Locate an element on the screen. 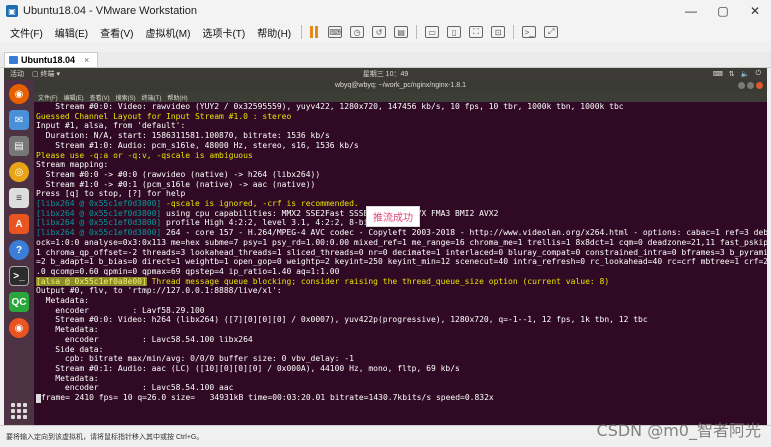 This screenshot has width=771, height=447. terminal-line: Side data: is located at coordinates (401, 350).